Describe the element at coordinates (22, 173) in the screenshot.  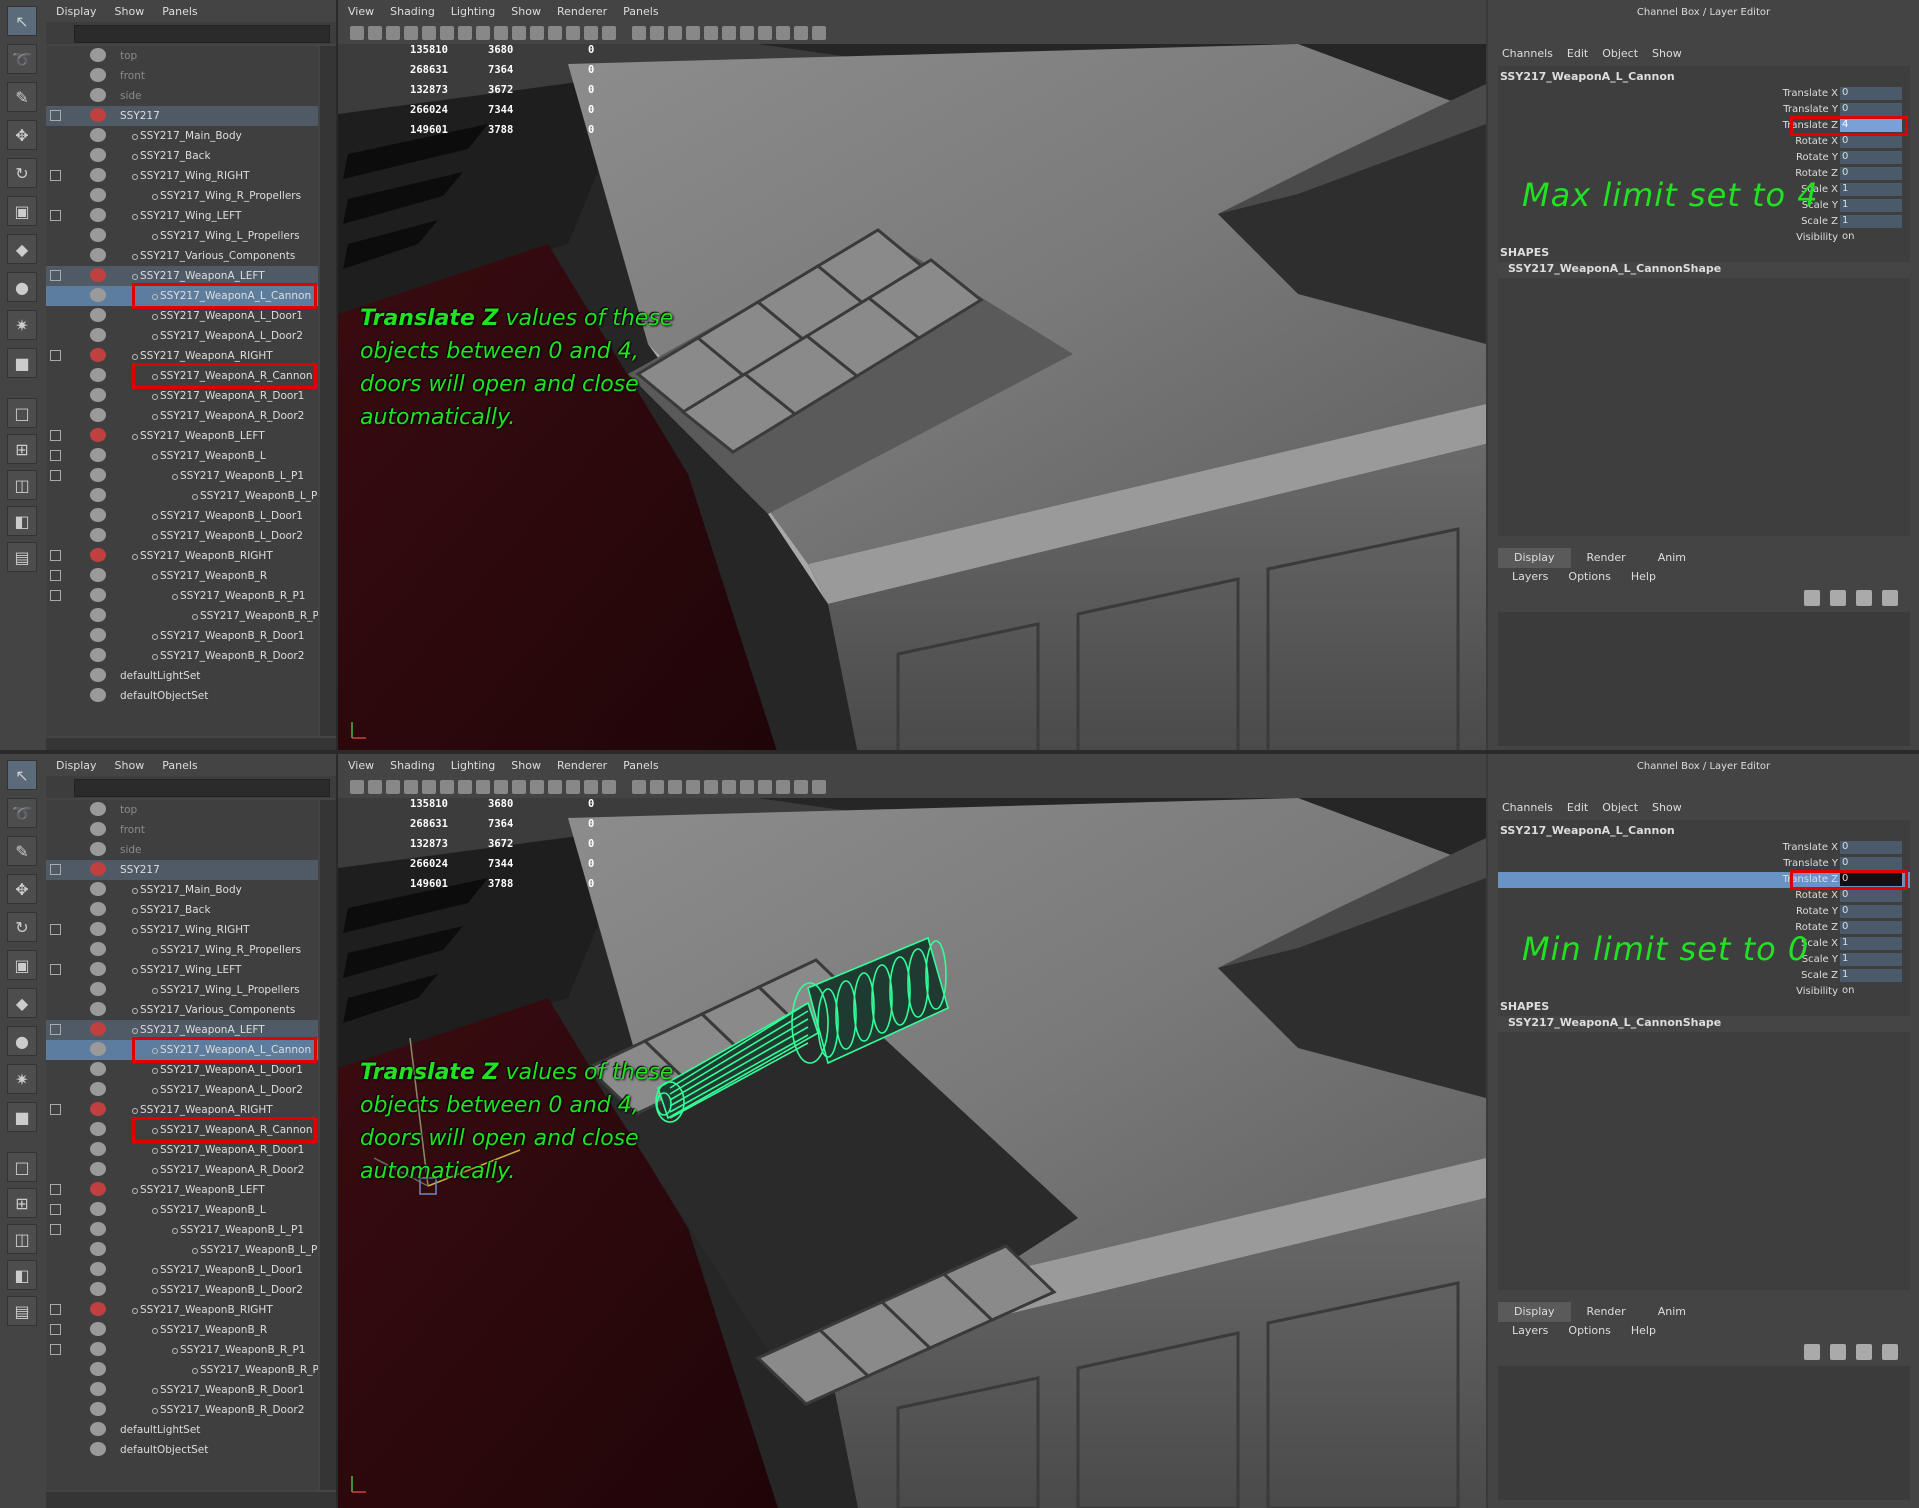
I see `rotate-tool-icon: ↻` at that location.